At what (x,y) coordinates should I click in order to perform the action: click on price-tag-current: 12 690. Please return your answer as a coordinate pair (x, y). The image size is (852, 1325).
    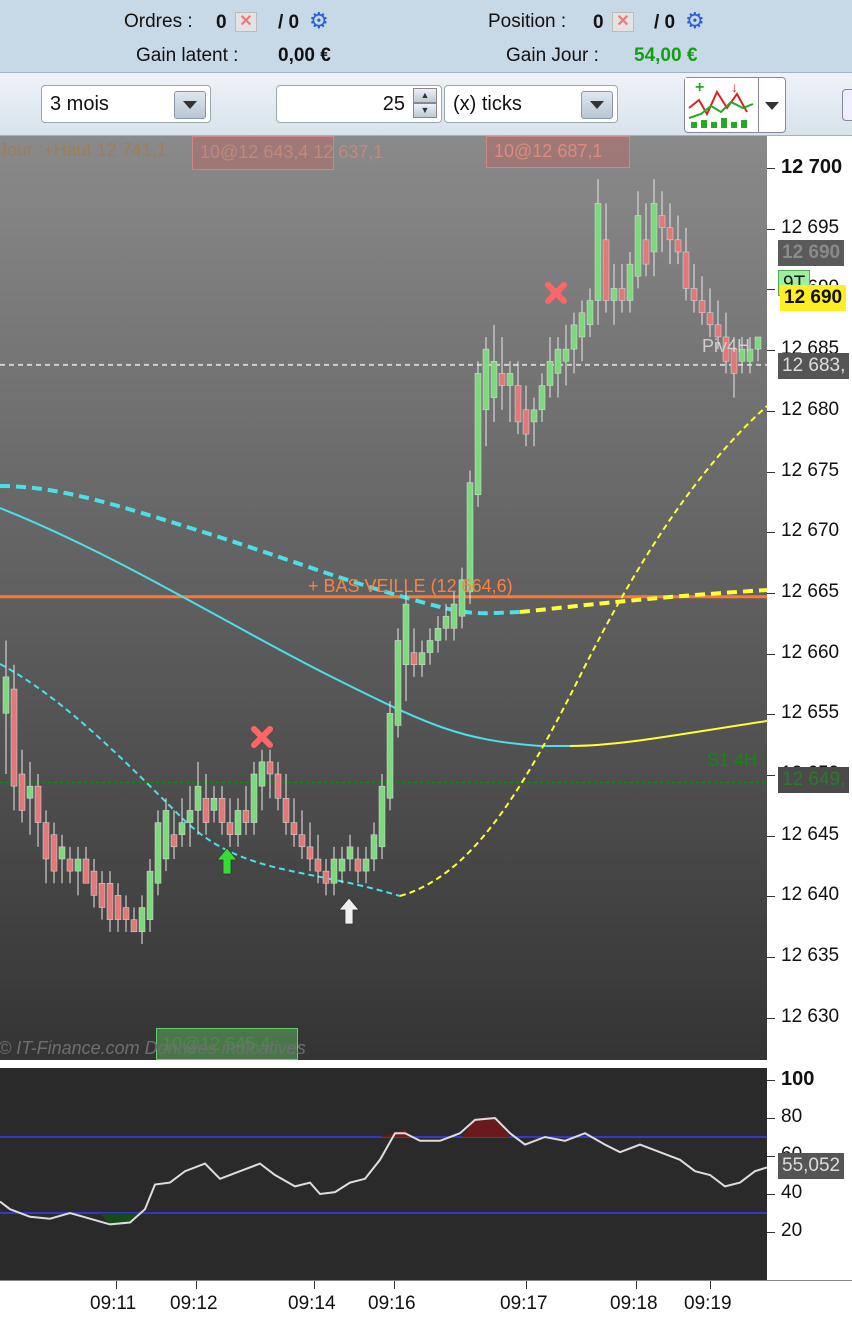
    Looking at the image, I should click on (813, 298).